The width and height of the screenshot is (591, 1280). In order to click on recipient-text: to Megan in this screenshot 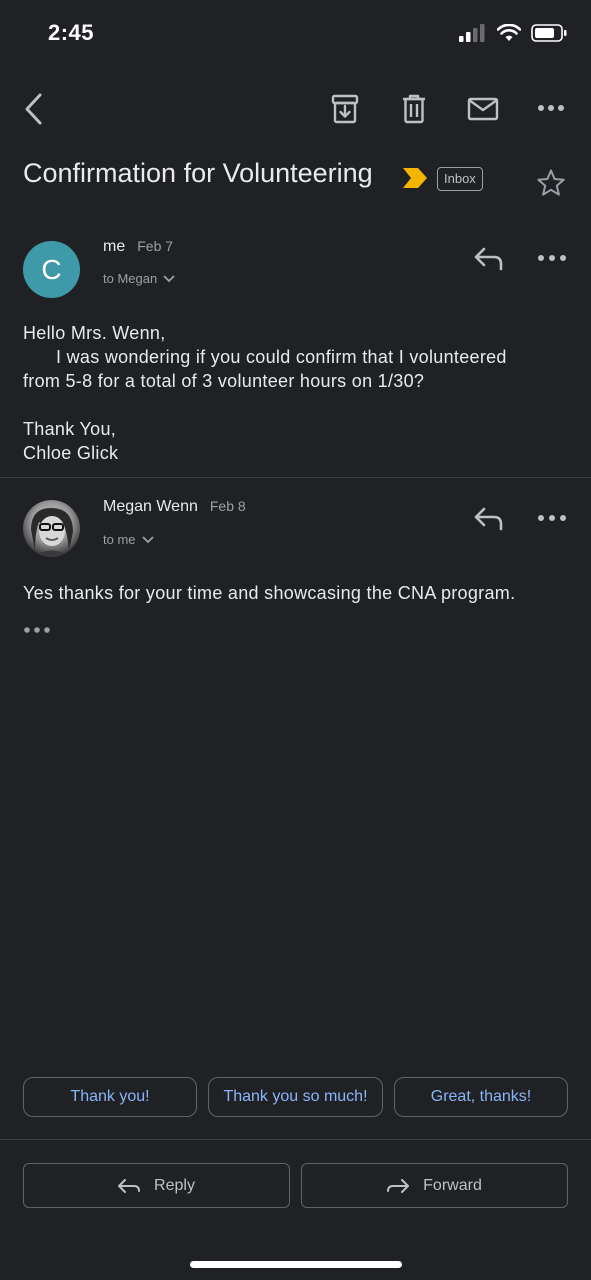, I will do `click(130, 278)`.